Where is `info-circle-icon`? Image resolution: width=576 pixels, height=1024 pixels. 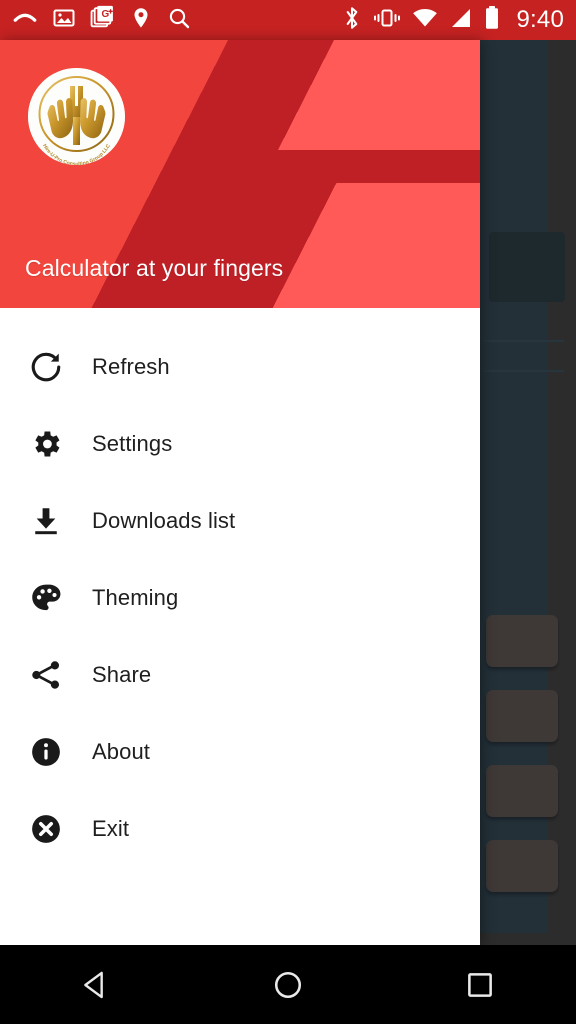 info-circle-icon is located at coordinates (46, 752).